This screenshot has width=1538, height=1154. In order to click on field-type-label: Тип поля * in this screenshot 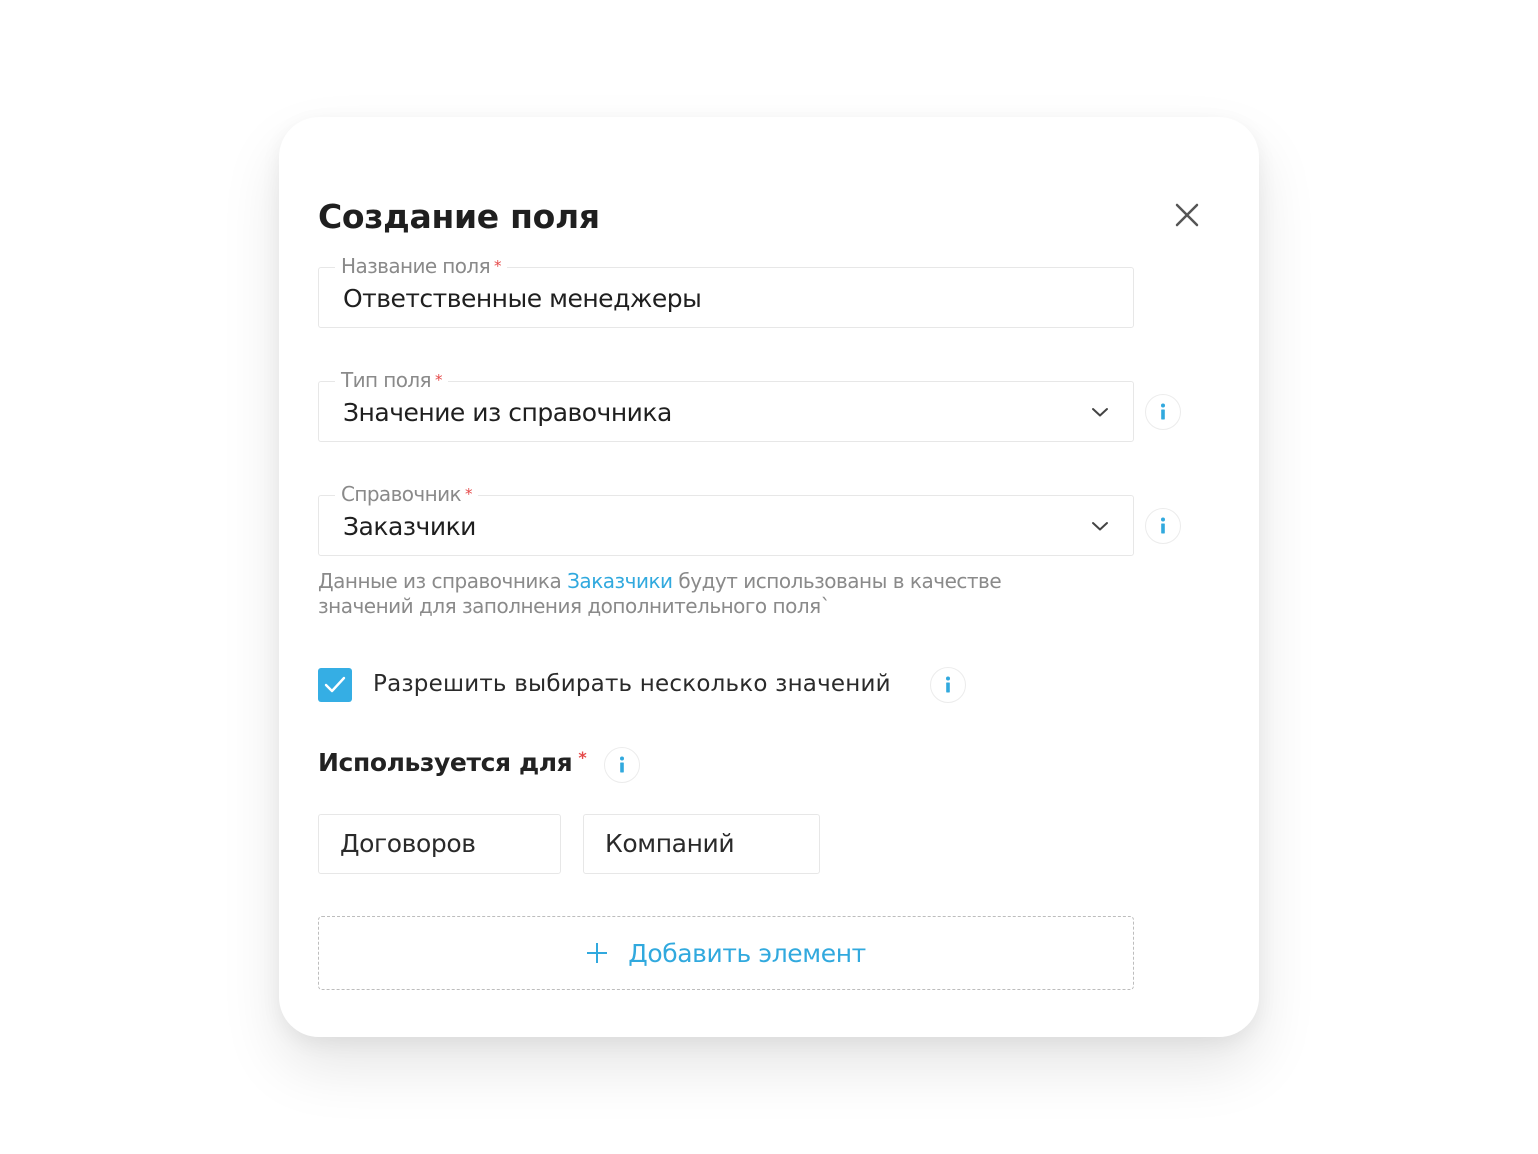, I will do `click(391, 380)`.